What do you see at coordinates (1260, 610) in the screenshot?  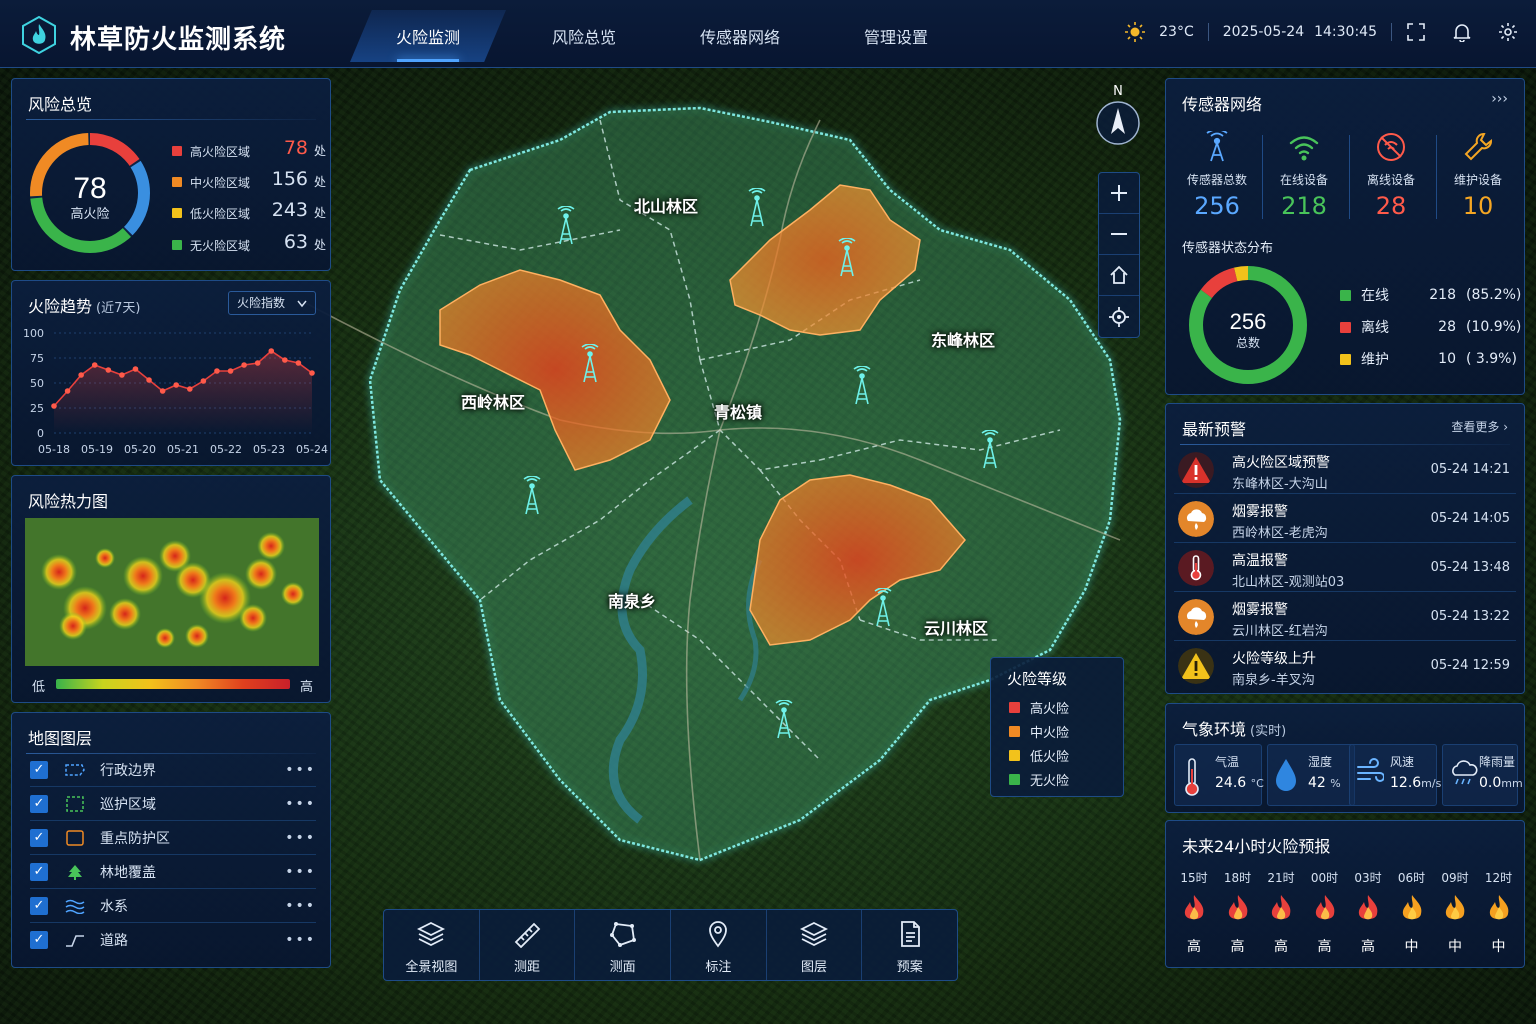 I see `alert-title: 烟雾报警` at bounding box center [1260, 610].